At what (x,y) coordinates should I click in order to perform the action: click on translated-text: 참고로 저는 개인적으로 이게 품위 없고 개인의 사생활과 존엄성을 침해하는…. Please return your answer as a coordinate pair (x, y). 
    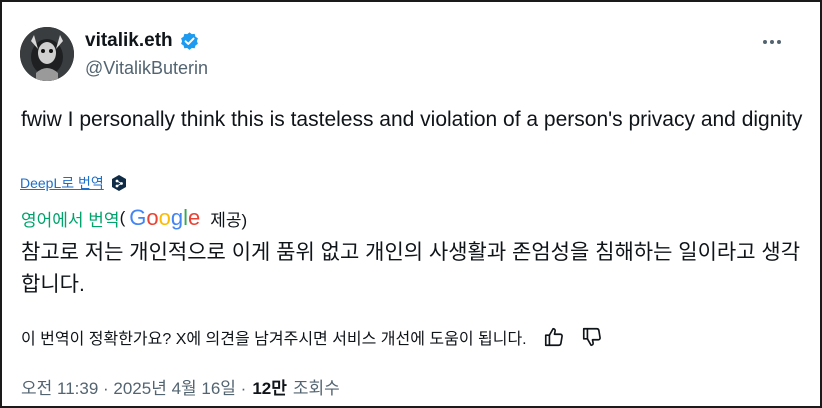
    Looking at the image, I should click on (411, 268).